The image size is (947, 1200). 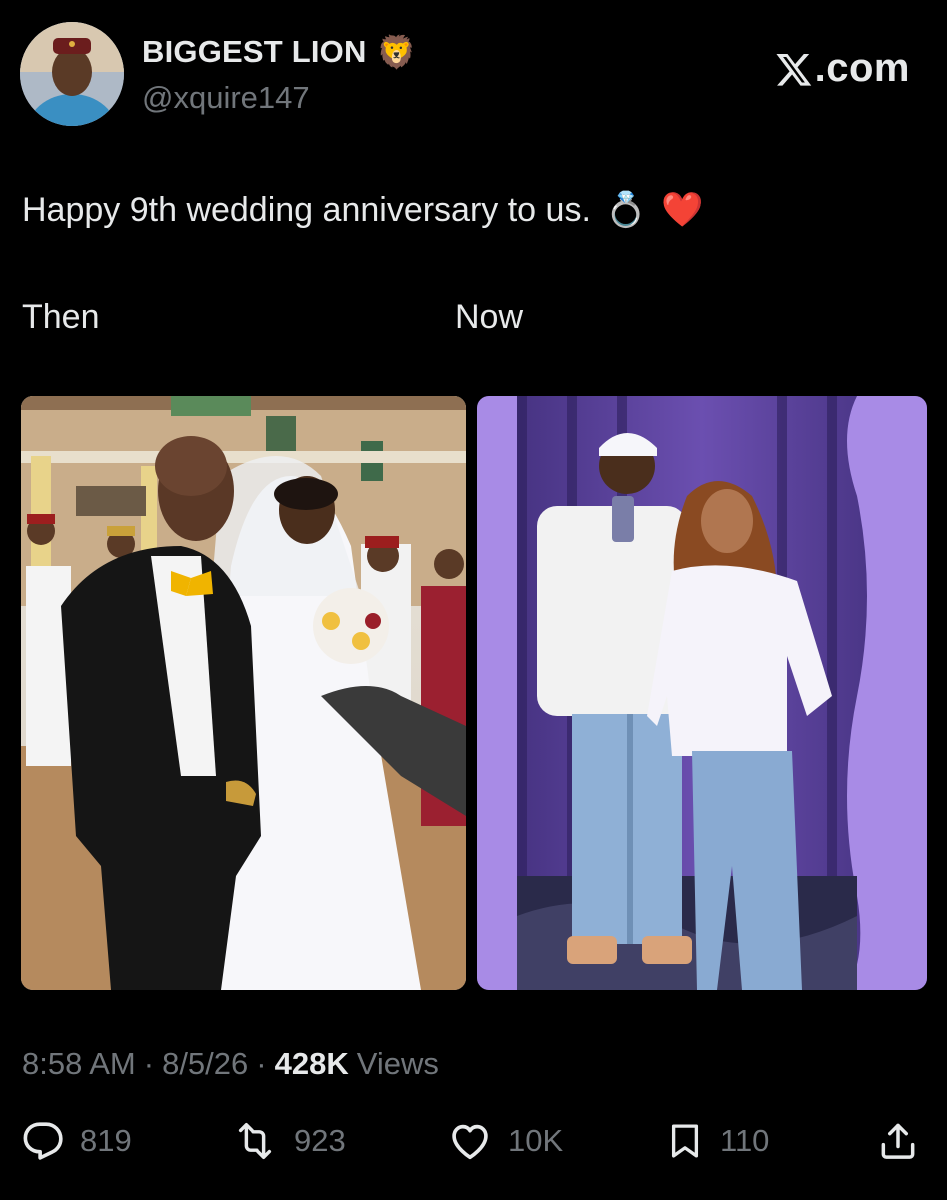 I want to click on reply-count: 819, so click(x=106, y=1140).